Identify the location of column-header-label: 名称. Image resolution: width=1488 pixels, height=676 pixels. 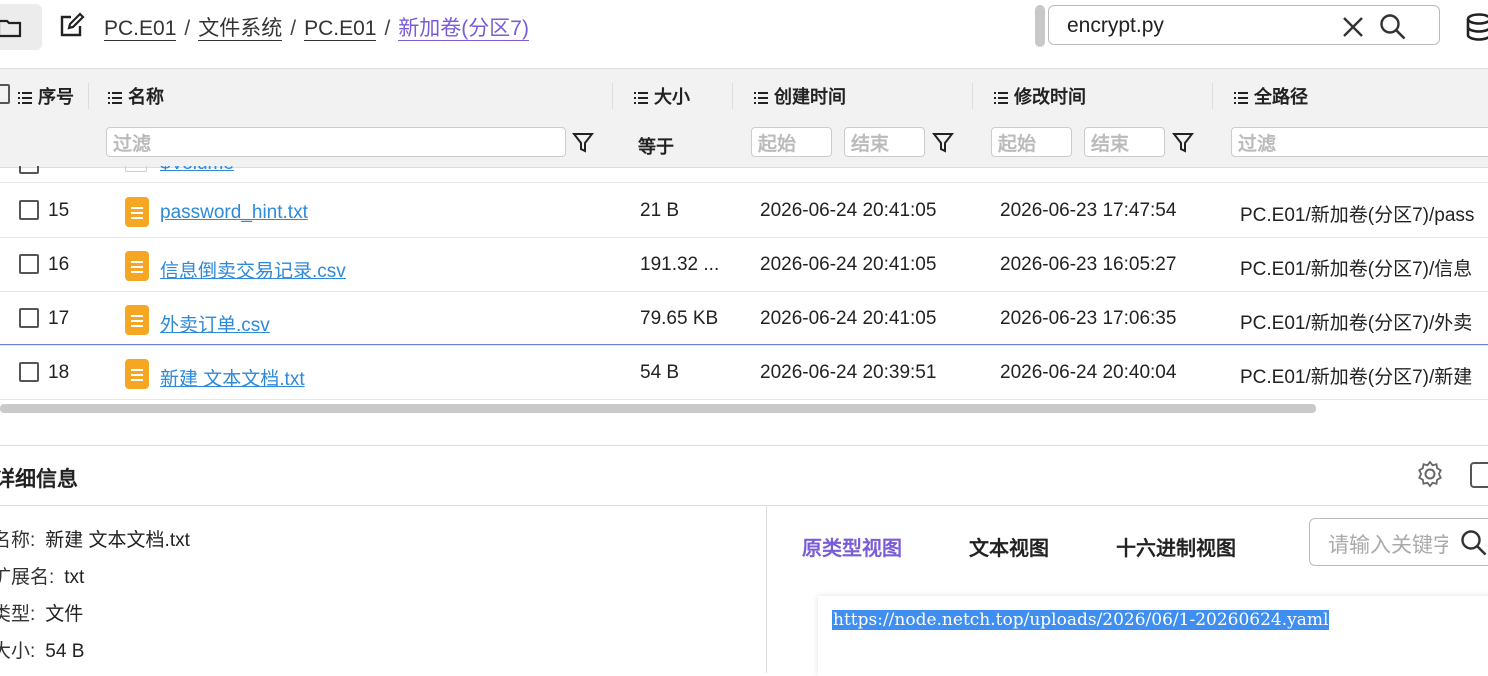
(146, 97).